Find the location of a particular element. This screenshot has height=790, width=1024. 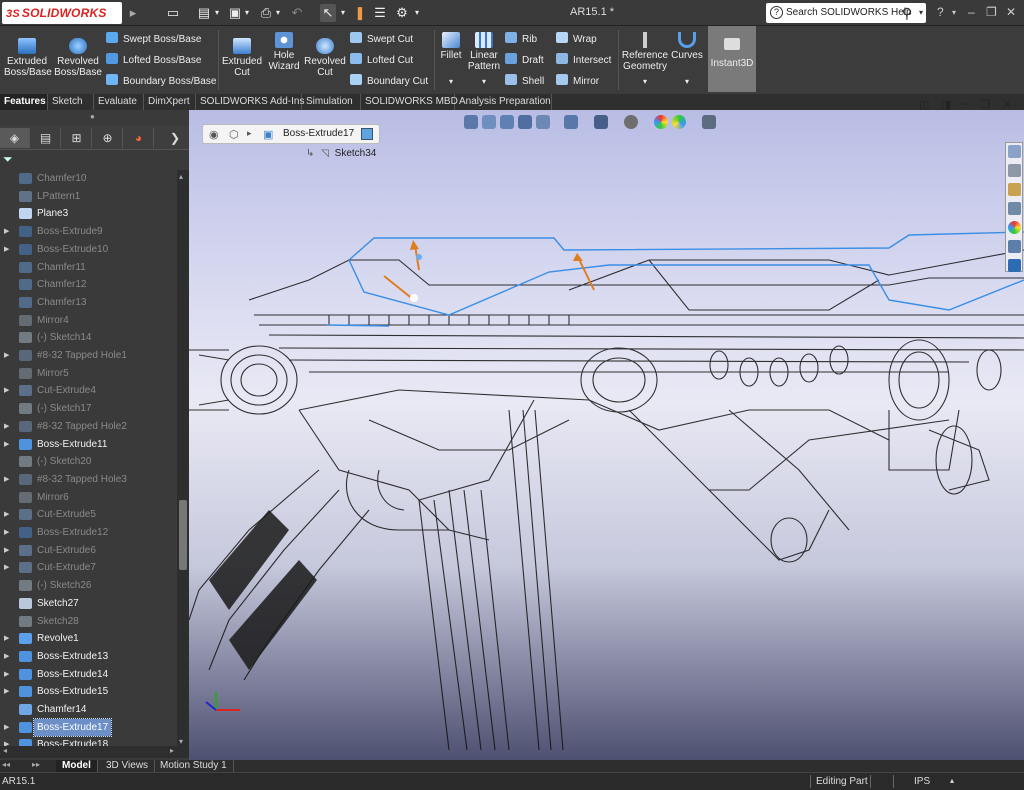

appearances-icon is located at coordinates (1014, 227).